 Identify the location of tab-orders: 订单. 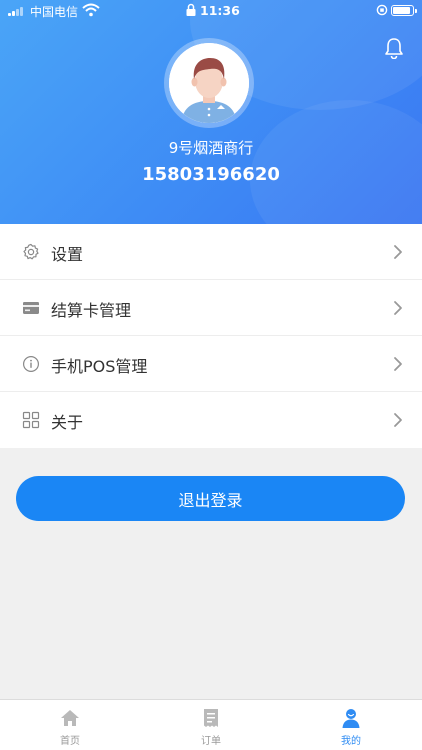
(211, 725).